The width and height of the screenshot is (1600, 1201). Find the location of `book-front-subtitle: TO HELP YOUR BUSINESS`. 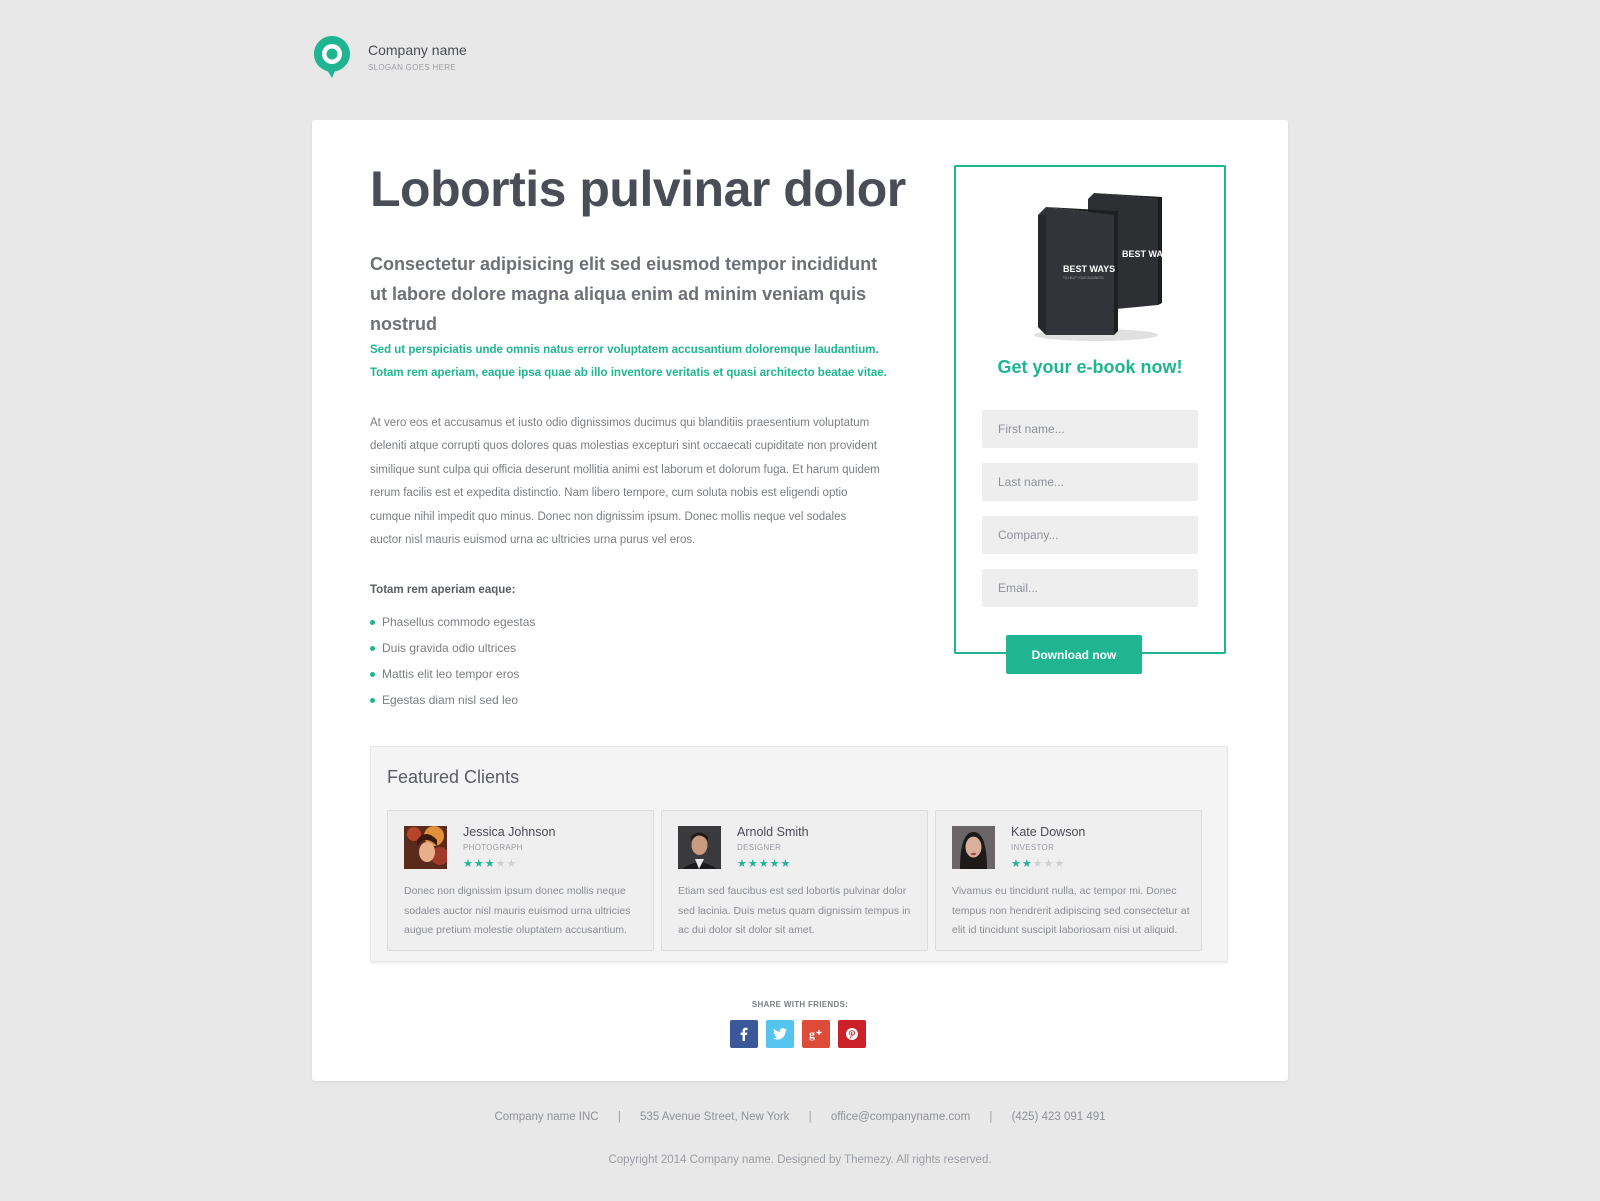

book-front-subtitle: TO HELP YOUR BUSINESS is located at coordinates (1083, 278).